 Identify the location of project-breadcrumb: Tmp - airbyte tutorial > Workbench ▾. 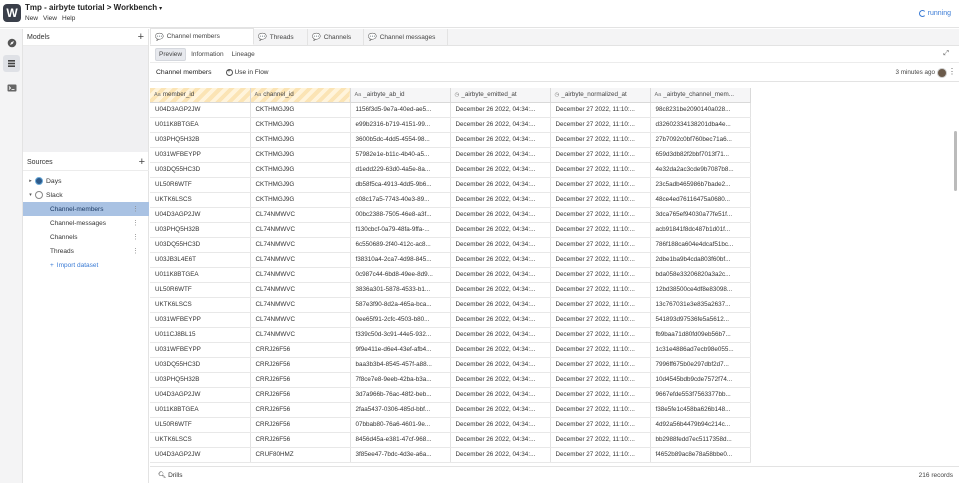
(93, 7).